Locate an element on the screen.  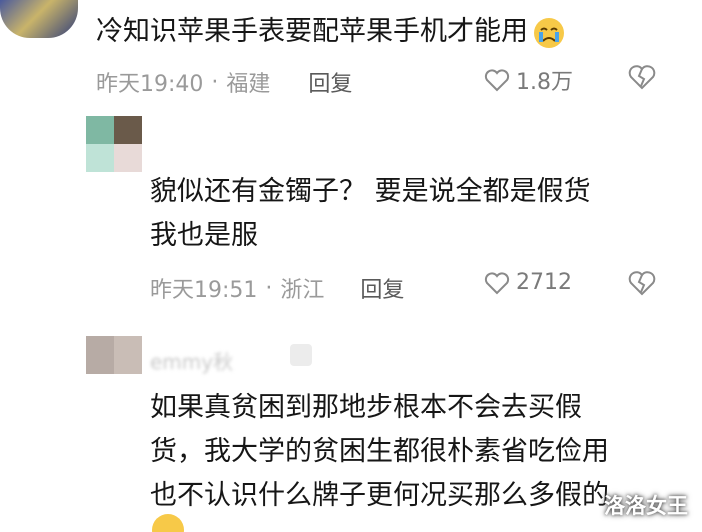
comment-line: 也不认识什么牌子更何况买那么多假的 is located at coordinates (379, 495).